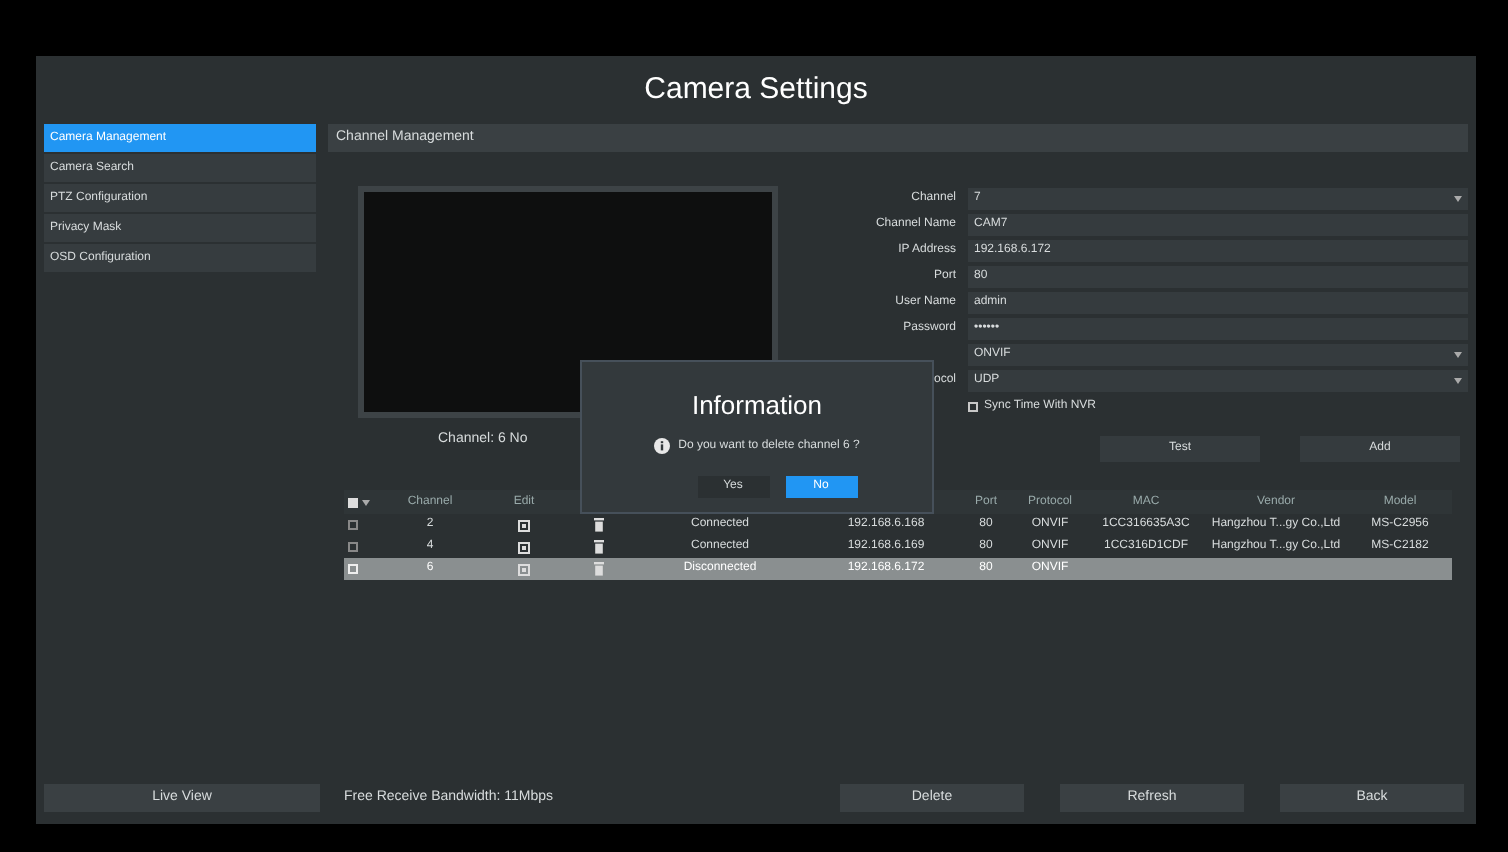 This screenshot has width=1508, height=852. I want to click on window-title: Camera Settings, so click(756, 89).